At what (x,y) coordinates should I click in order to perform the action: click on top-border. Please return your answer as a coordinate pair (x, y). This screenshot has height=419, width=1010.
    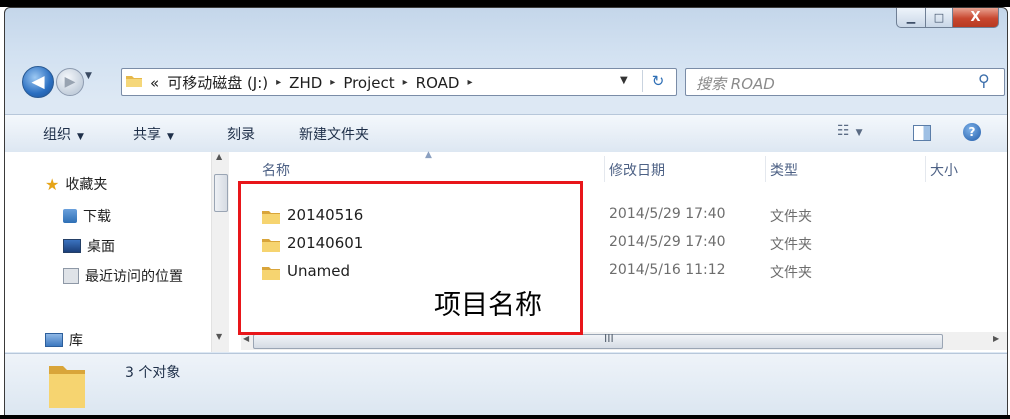
    Looking at the image, I should click on (505, 3).